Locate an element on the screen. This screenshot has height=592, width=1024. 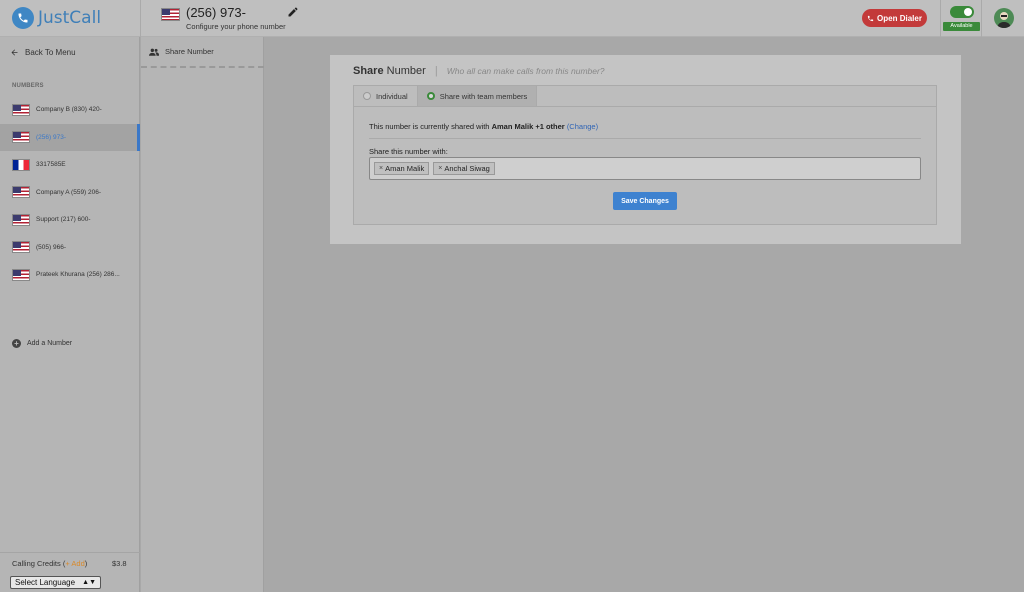
logo: JustCall is located at coordinates (56, 18).